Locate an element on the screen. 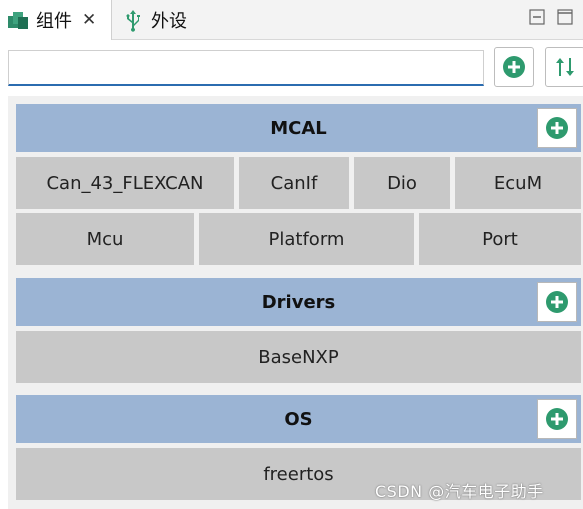 This screenshot has height=509, width=583. add-os-module-button is located at coordinates (557, 419).